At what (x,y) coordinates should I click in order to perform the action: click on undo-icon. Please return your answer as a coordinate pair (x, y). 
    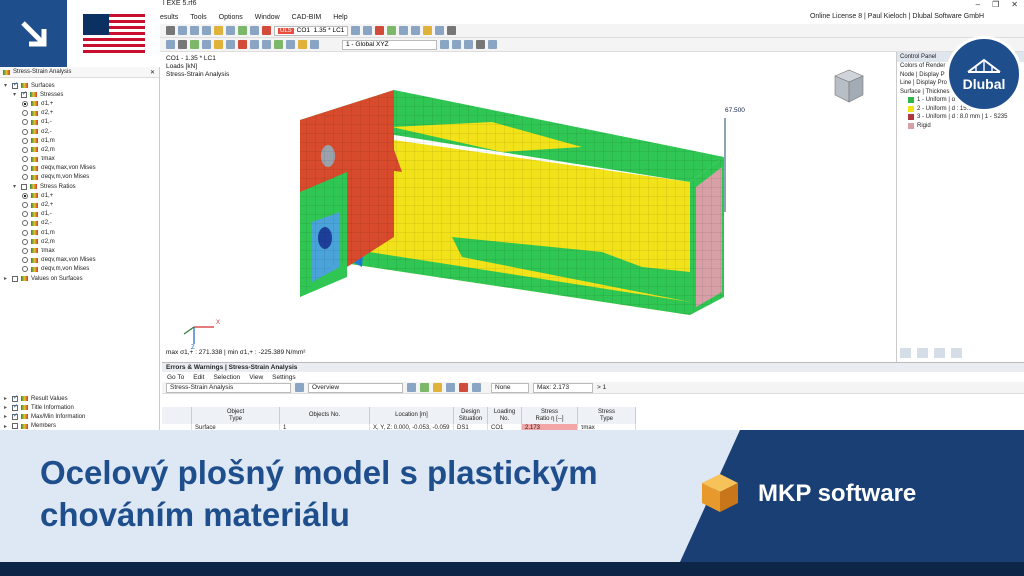
    Looking at the image, I should click on (170, 30).